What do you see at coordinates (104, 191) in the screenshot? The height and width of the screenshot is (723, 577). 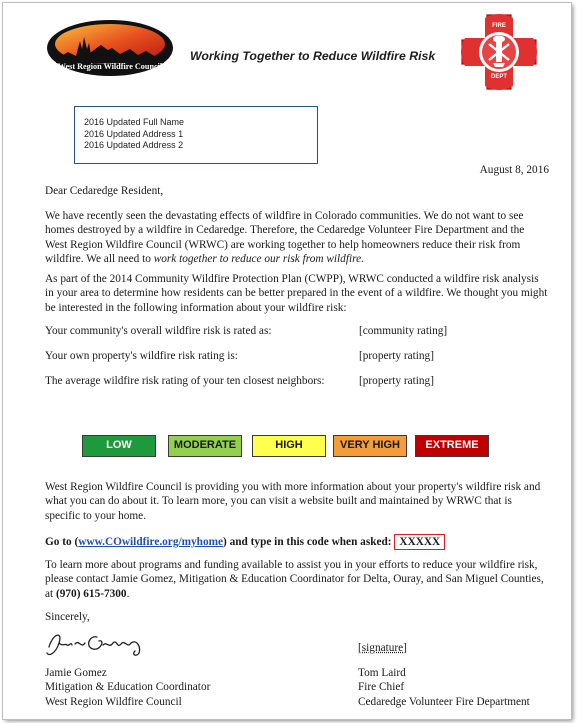 I see `salutation: Dear Cedaredge Resident,` at bounding box center [104, 191].